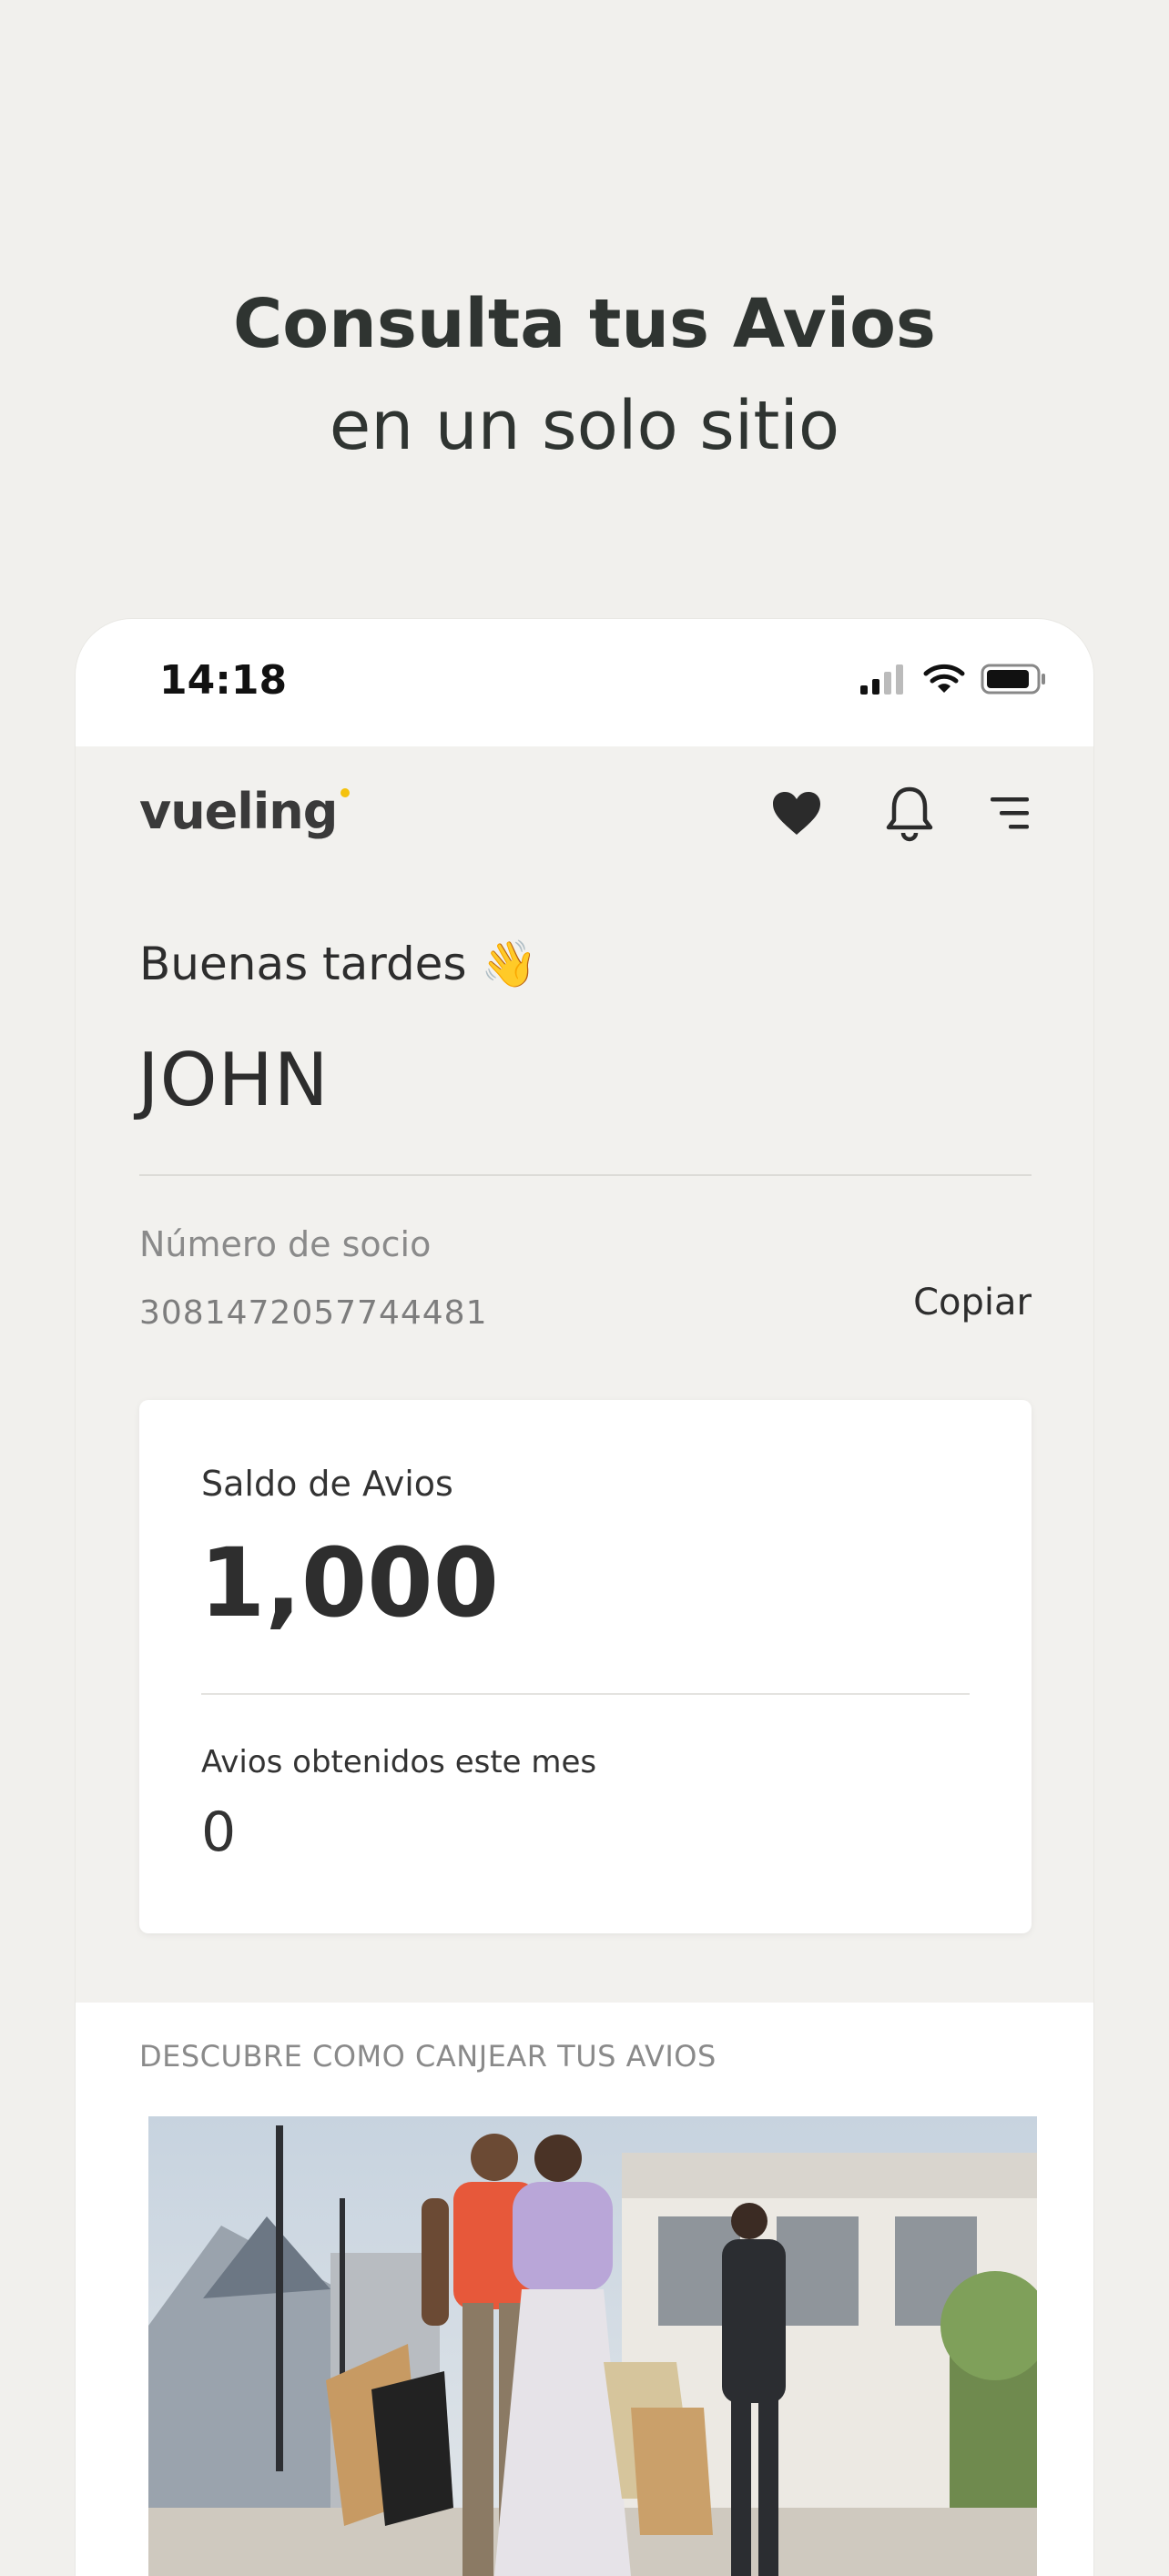 The height and width of the screenshot is (2576, 1169). Describe the element at coordinates (1014, 681) in the screenshot. I see `battery-icon` at that location.